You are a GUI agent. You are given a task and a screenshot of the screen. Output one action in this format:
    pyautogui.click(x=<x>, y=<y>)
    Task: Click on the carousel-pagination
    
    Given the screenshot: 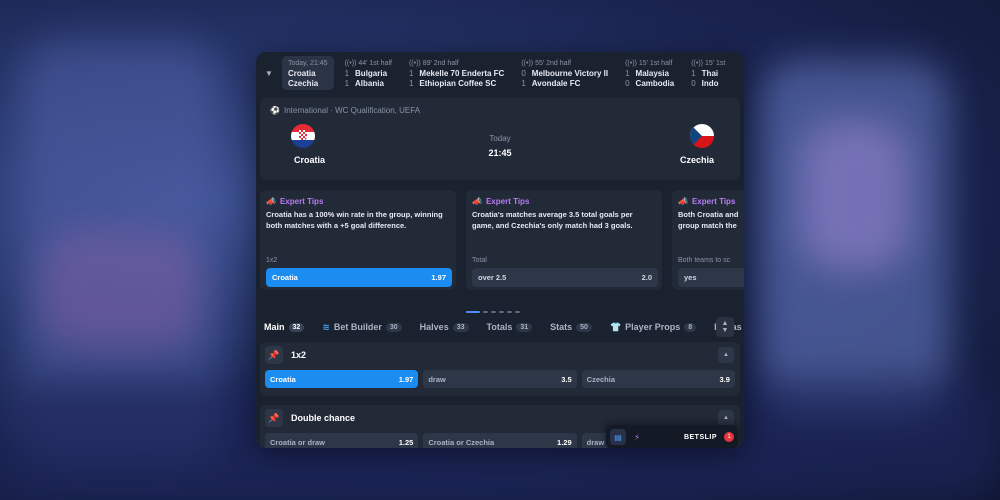 What is the action you would take?
    pyautogui.click(x=493, y=312)
    